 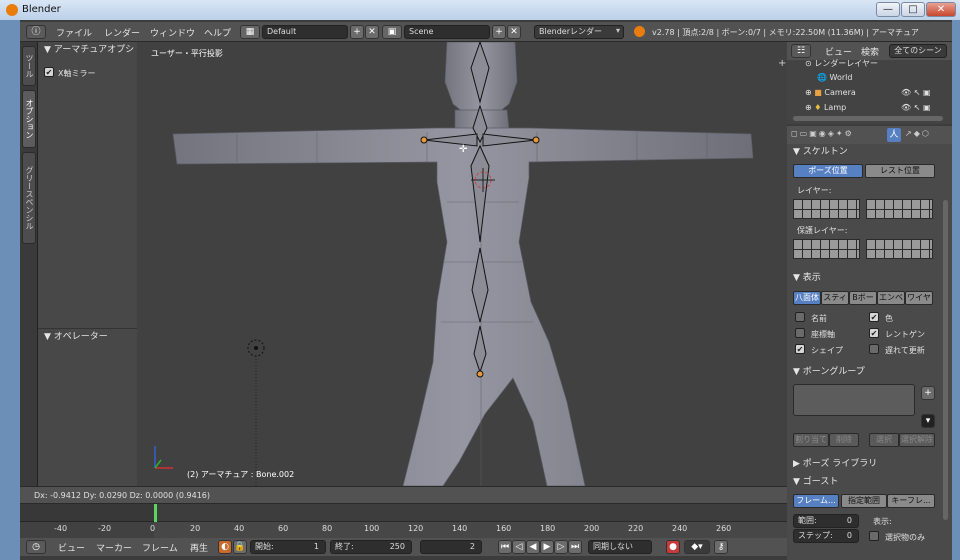 What do you see at coordinates (826, 521) in the screenshot?
I see `ghost-range-field: 範囲: 0` at bounding box center [826, 521].